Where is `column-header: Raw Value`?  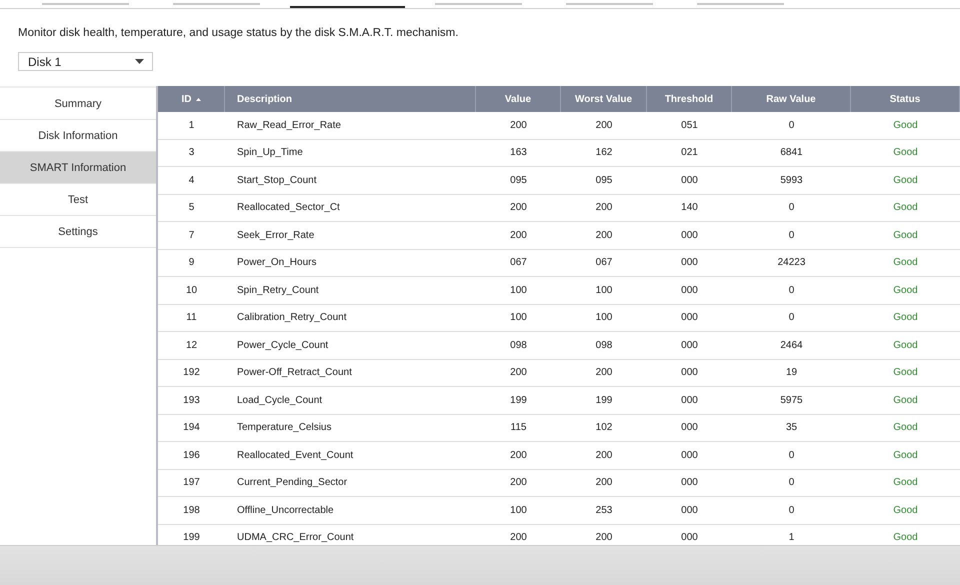
column-header: Raw Value is located at coordinates (791, 99).